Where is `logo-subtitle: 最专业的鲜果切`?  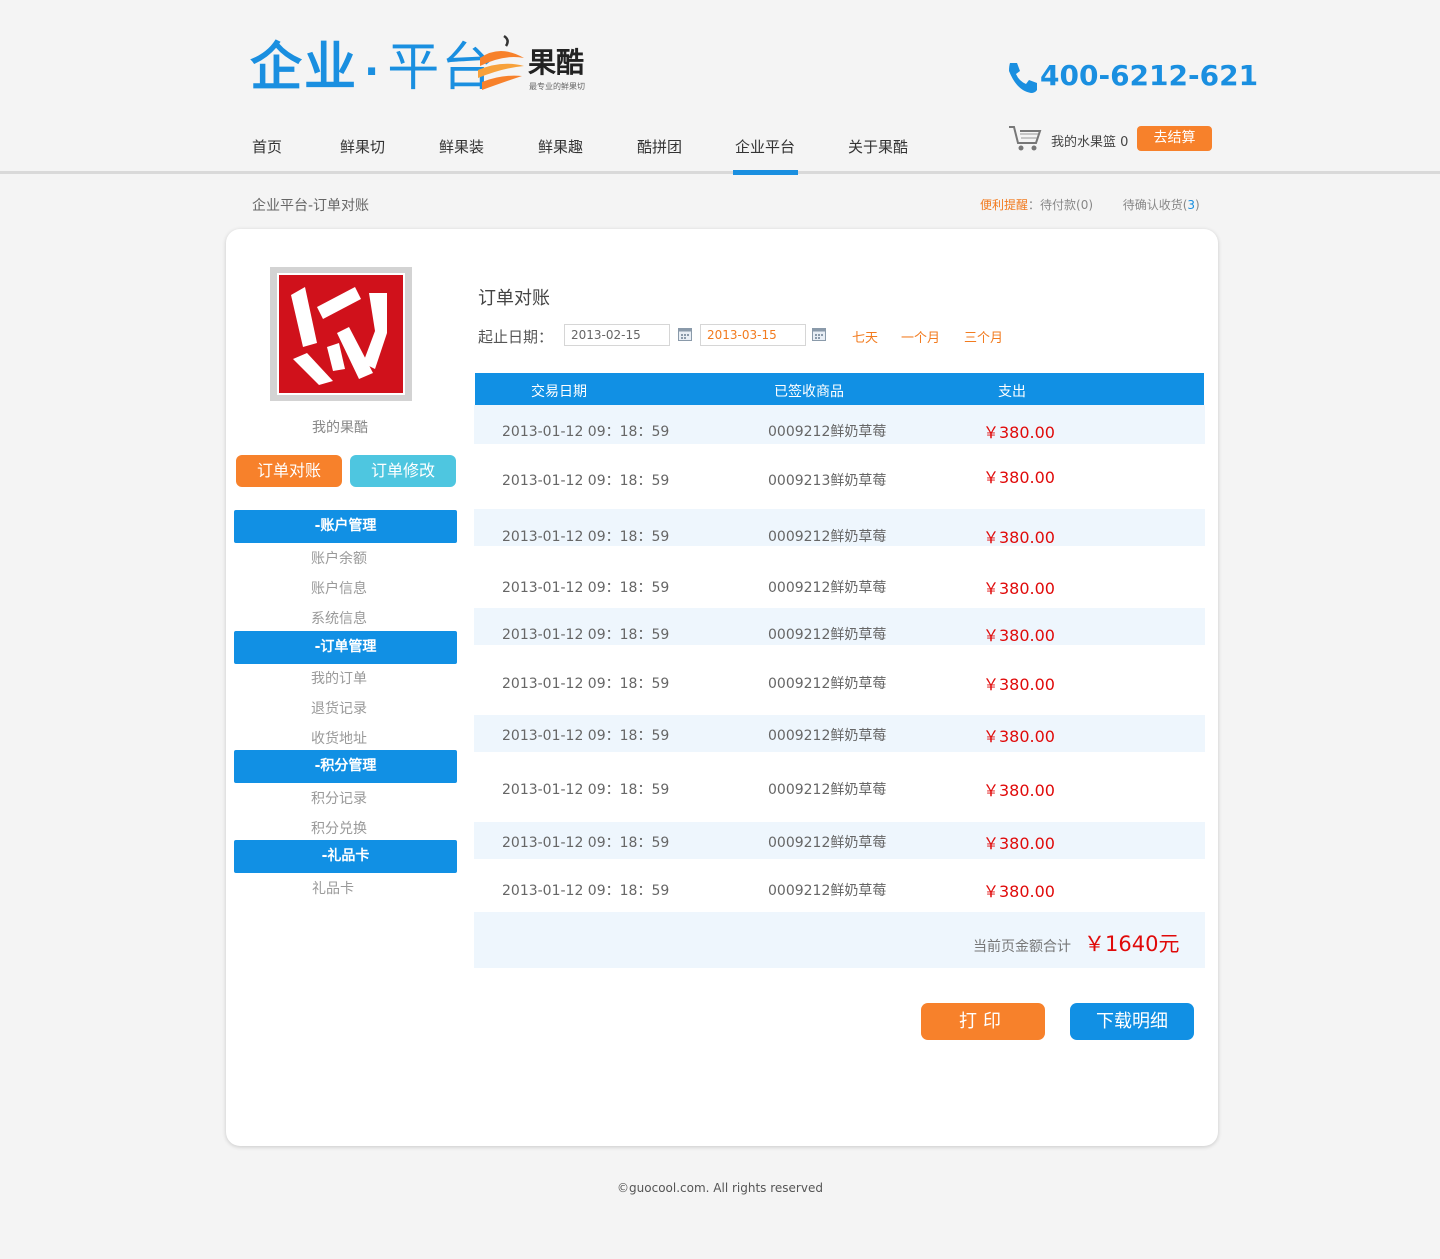 logo-subtitle: 最专业的鲜果切 is located at coordinates (557, 86).